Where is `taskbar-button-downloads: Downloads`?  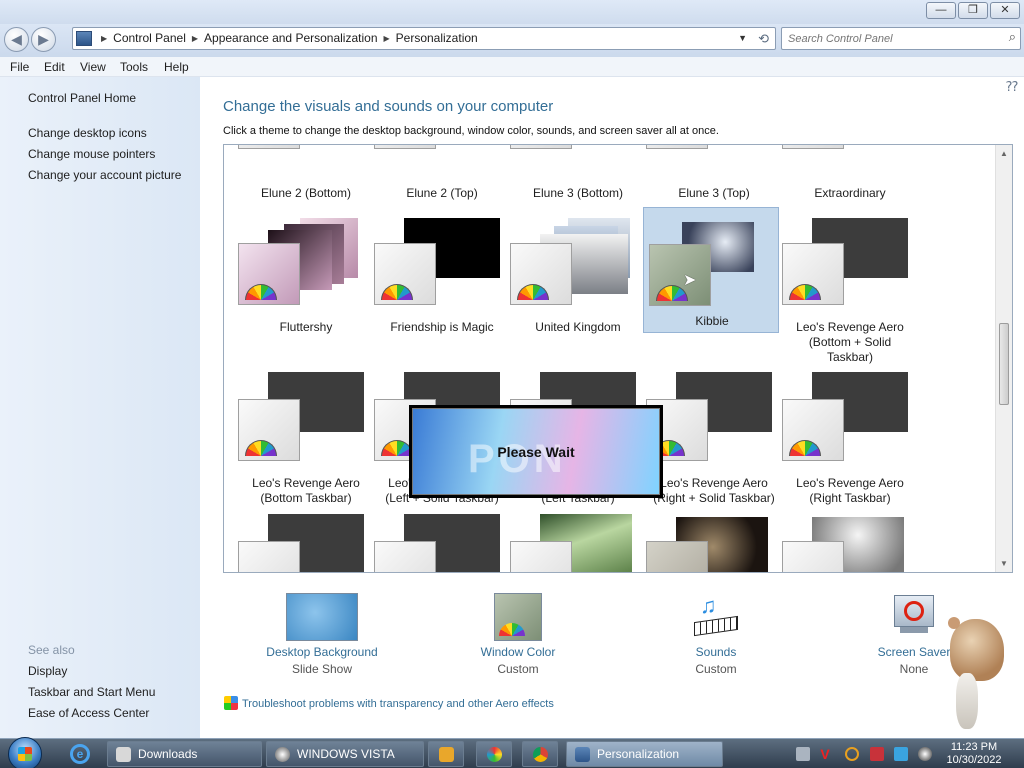
taskbar-button-downloads: Downloads is located at coordinates (184, 754).